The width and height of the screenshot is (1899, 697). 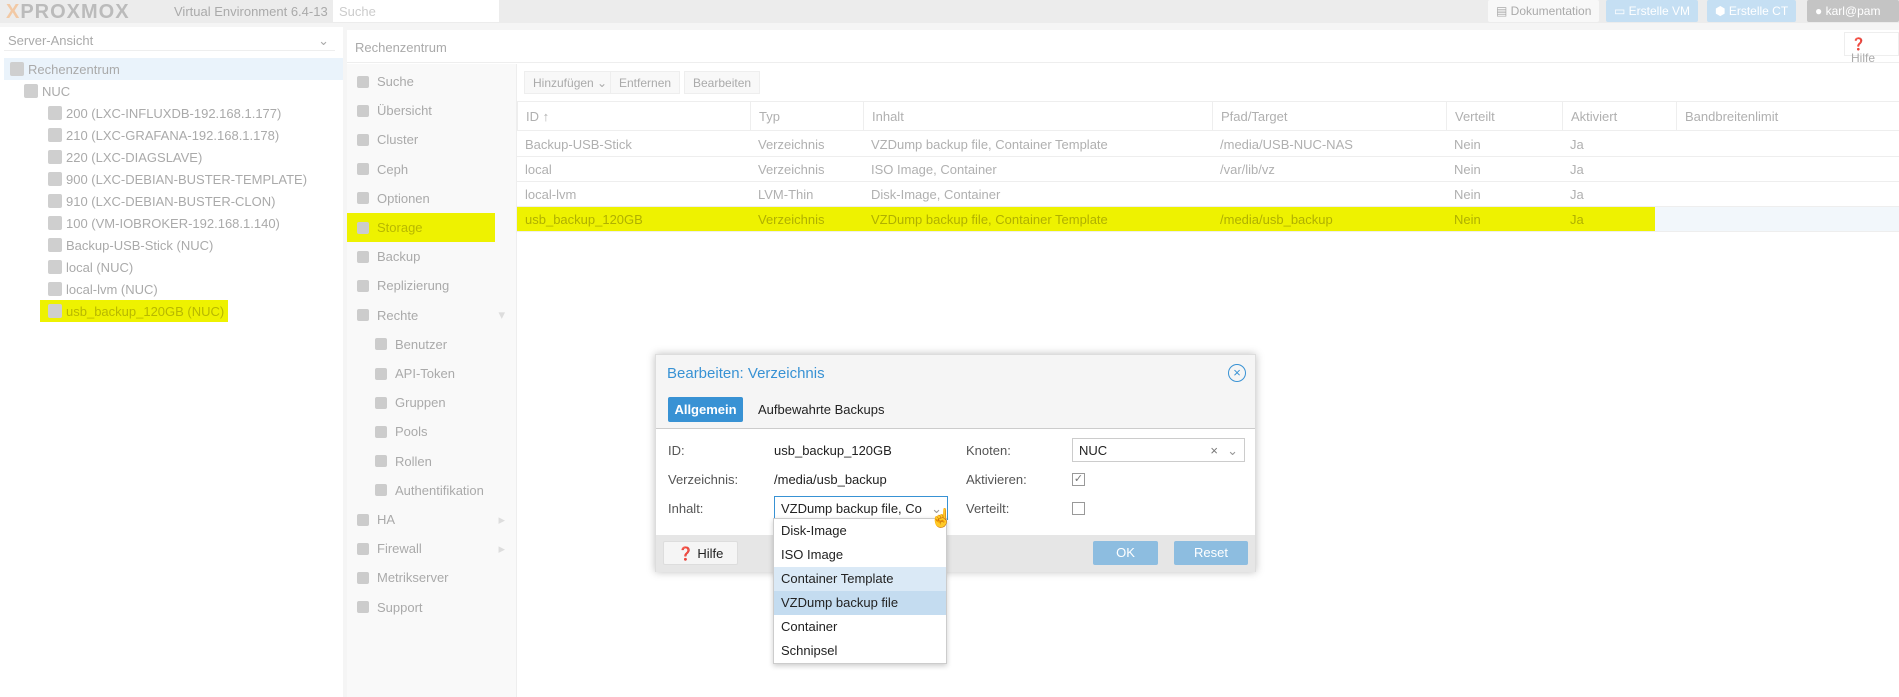 I want to click on nav-item-apitoken: API-Token, so click(x=432, y=373).